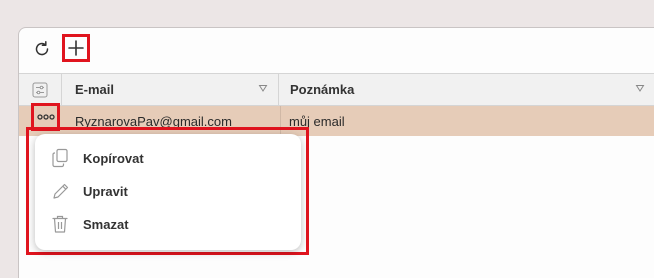 This screenshot has height=278, width=654. I want to click on menu-item-edit-label: Upravit, so click(105, 191).